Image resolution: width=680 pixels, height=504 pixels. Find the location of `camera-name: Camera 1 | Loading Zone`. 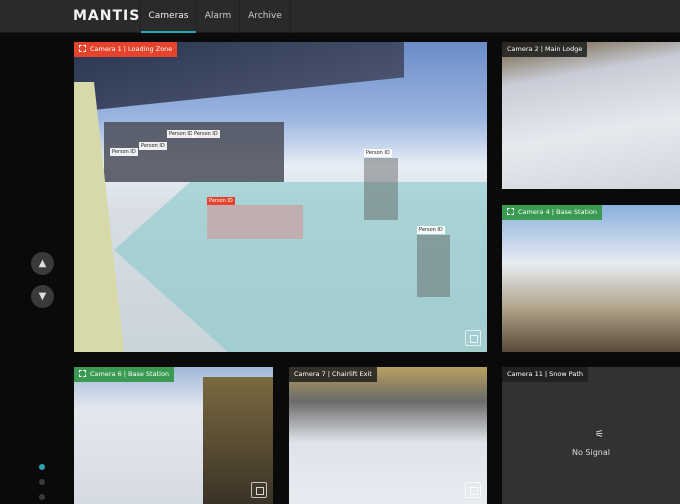

camera-name: Camera 1 | Loading Zone is located at coordinates (131, 49).